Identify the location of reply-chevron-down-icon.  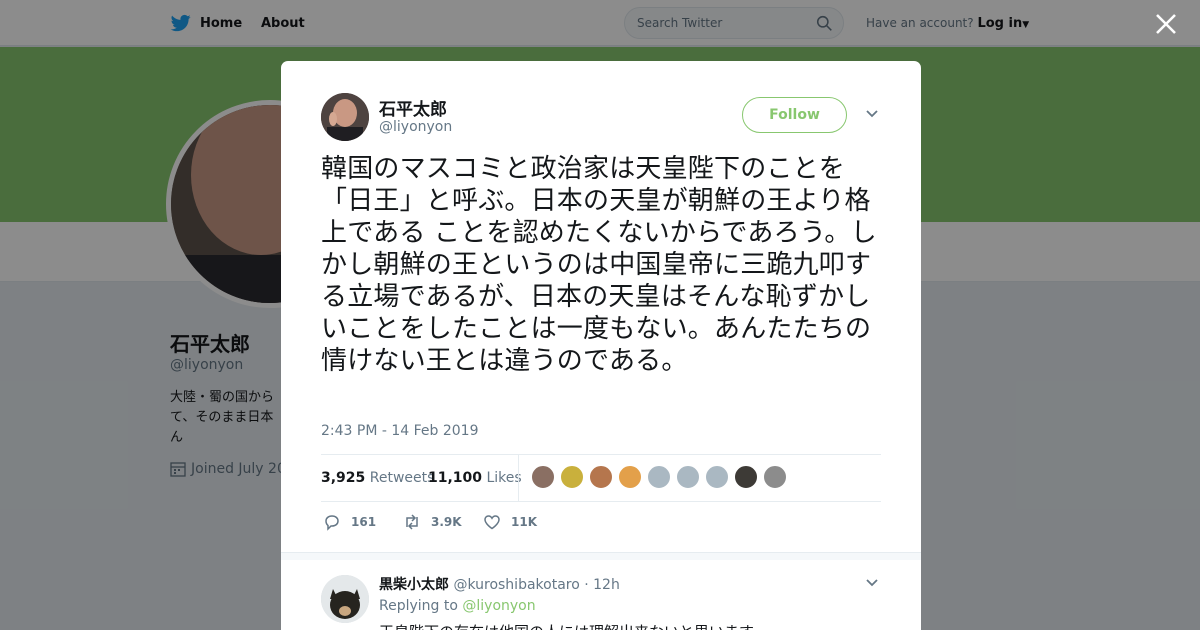
(872, 583).